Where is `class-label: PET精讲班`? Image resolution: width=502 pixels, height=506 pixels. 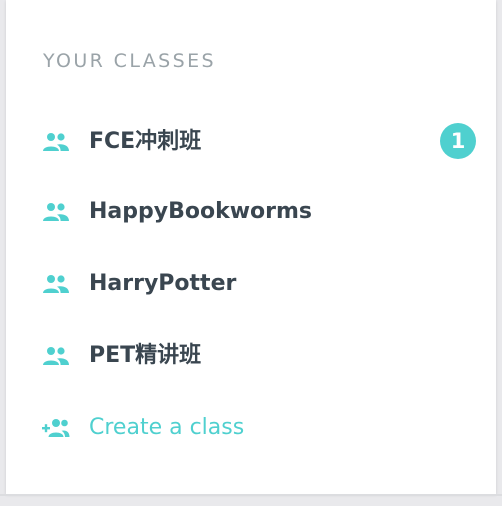 class-label: PET精讲班 is located at coordinates (145, 355).